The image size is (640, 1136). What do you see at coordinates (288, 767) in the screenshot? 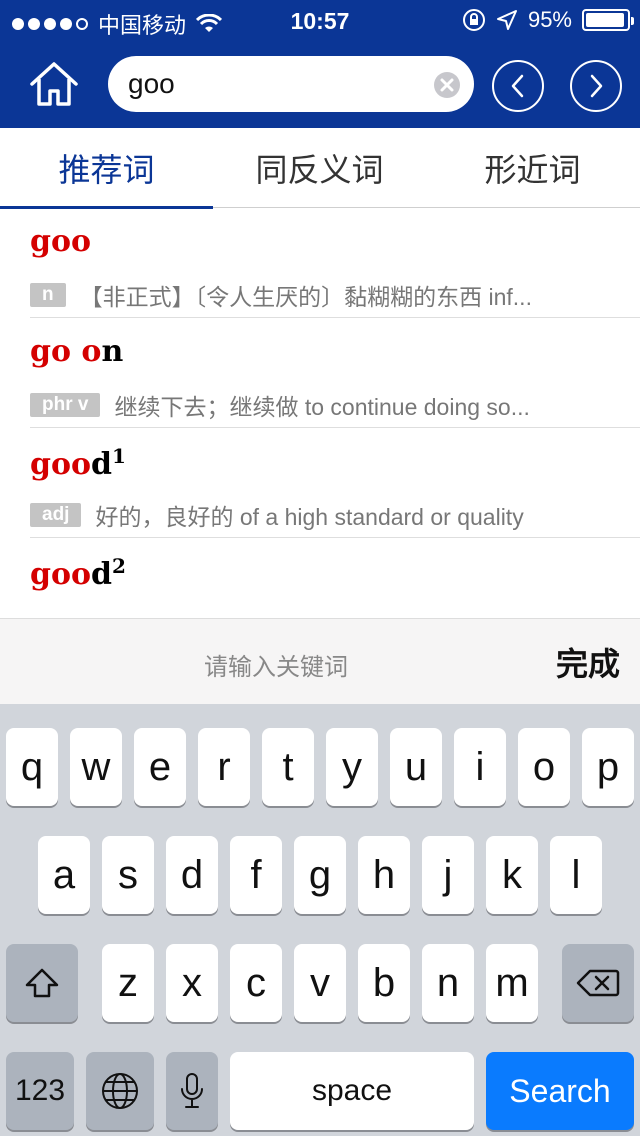
I see `key-t: t` at bounding box center [288, 767].